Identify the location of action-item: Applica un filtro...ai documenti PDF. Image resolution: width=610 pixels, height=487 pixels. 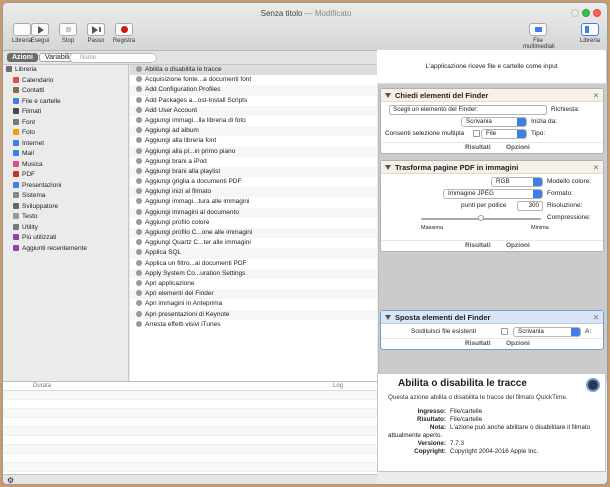
(253, 264).